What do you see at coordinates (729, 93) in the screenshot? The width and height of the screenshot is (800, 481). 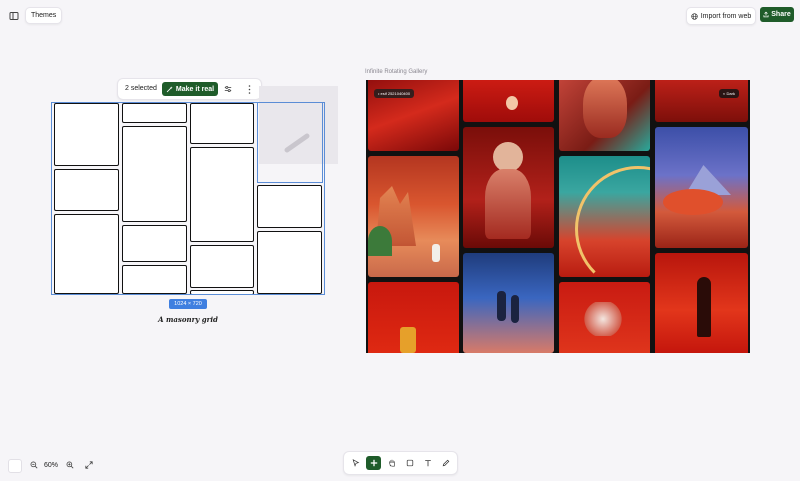 I see `dark-mode-toggle: ◐ Dark` at bounding box center [729, 93].